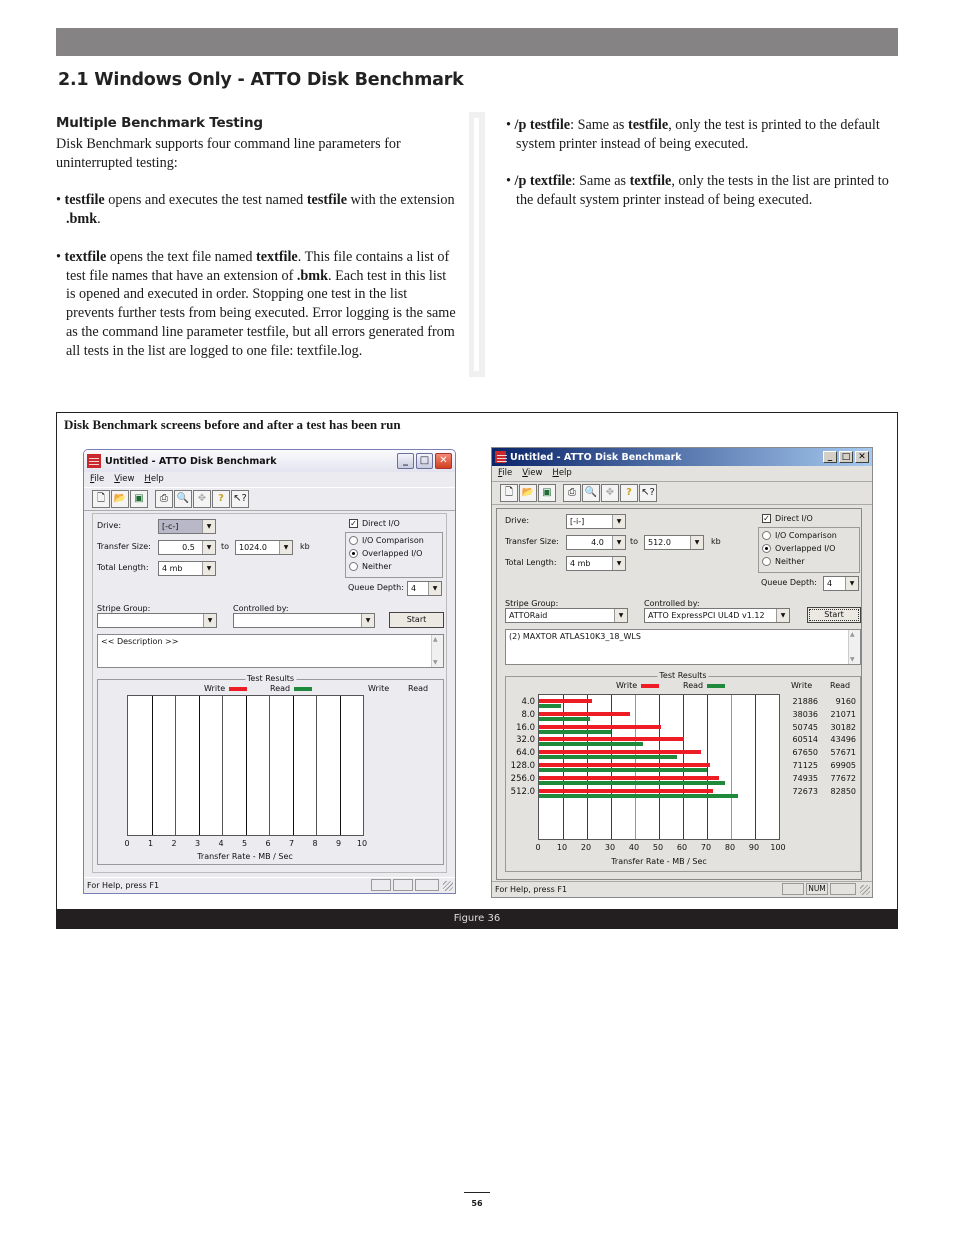 This screenshot has width=954, height=1235. What do you see at coordinates (280, 688) in the screenshot?
I see `legend-read-label: Read` at bounding box center [280, 688].